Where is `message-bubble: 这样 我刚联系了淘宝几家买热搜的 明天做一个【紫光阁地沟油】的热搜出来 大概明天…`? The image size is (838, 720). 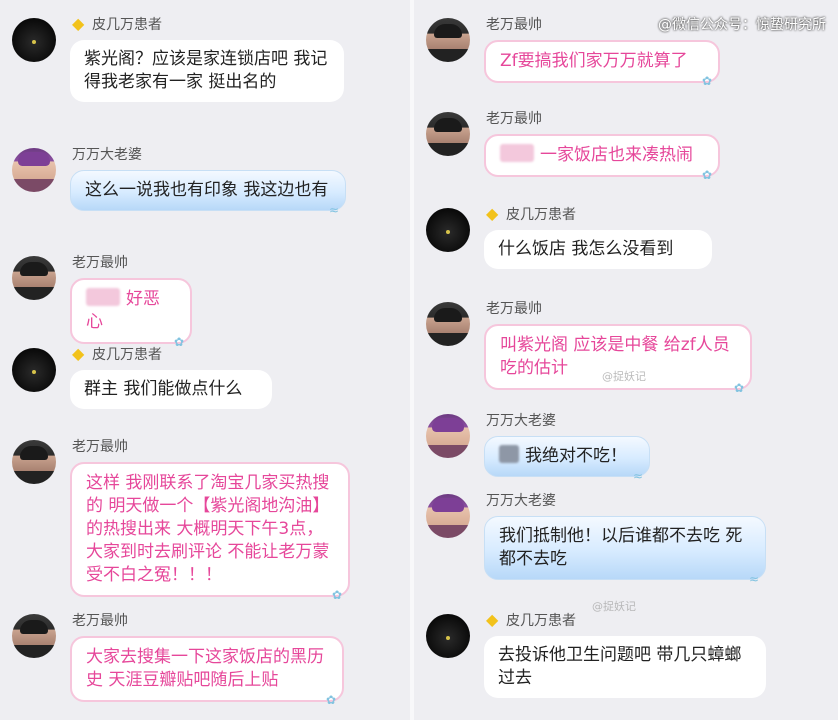
message-bubble: 这样 我刚联系了淘宝几家买热搜的 明天做一个【紫光阁地沟油】的热搜出来 大概明天… is located at coordinates (210, 531).